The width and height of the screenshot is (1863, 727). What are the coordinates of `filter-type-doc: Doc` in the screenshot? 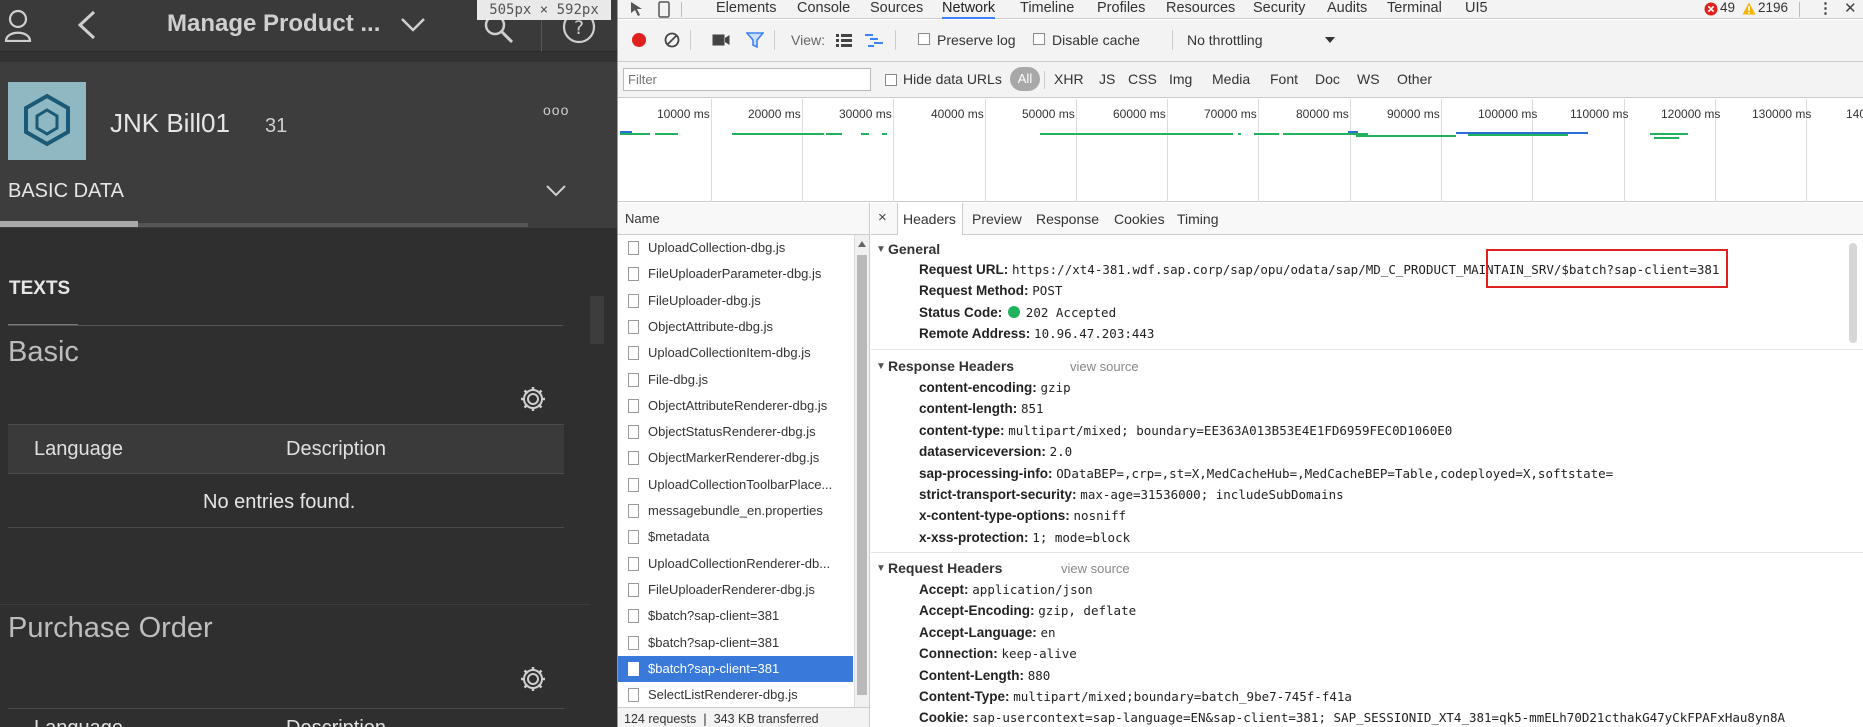 It's located at (1327, 79).